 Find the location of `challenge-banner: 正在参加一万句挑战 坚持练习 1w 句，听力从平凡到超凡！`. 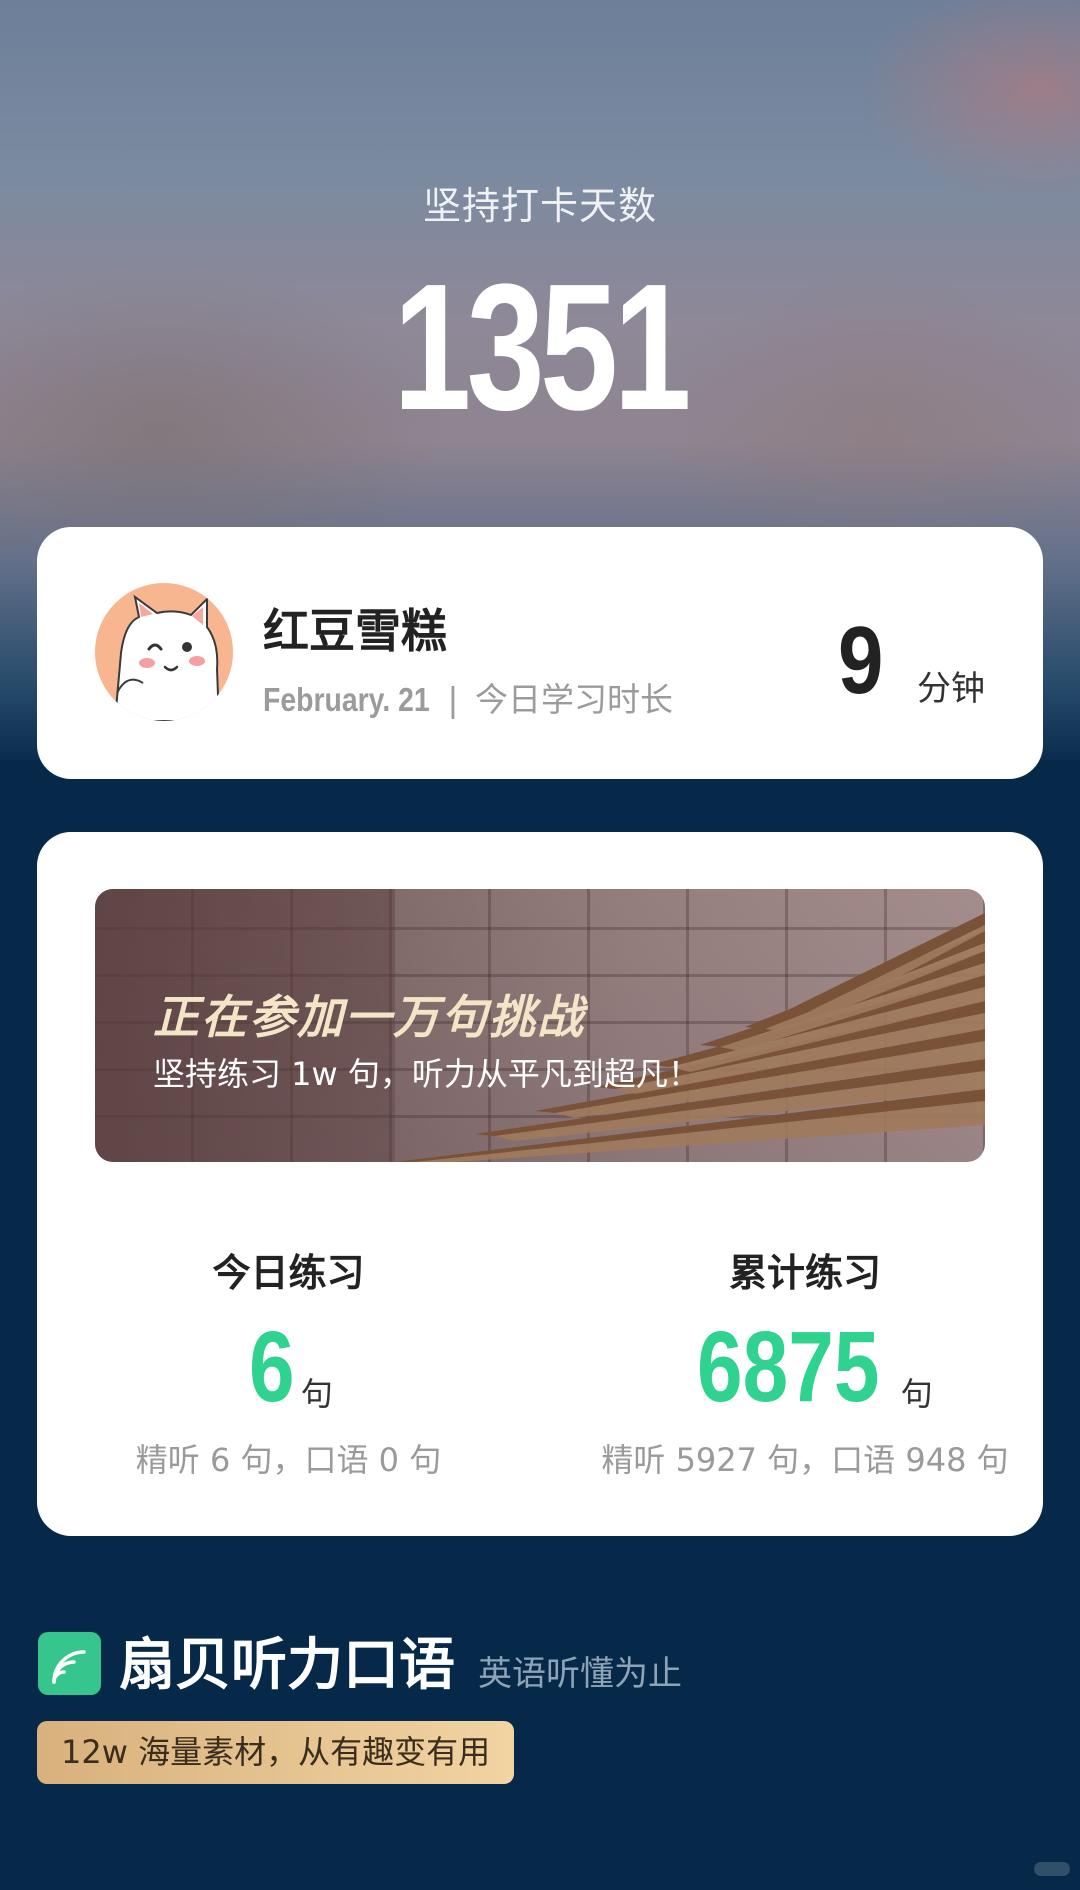

challenge-banner: 正在参加一万句挑战 坚持练习 1w 句，听力从平凡到超凡！ is located at coordinates (540, 1025).